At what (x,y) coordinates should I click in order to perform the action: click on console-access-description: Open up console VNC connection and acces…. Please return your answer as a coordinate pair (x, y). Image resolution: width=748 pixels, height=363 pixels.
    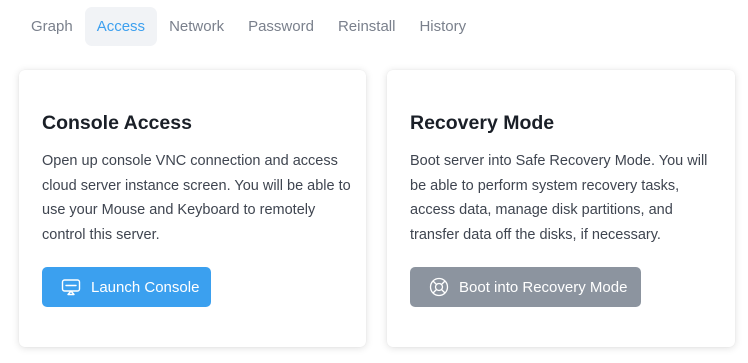
    Looking at the image, I should click on (196, 198).